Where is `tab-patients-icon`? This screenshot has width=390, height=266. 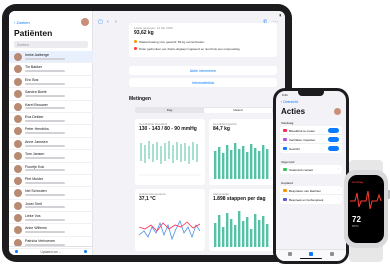 tab-patients-icon is located at coordinates (290, 254).